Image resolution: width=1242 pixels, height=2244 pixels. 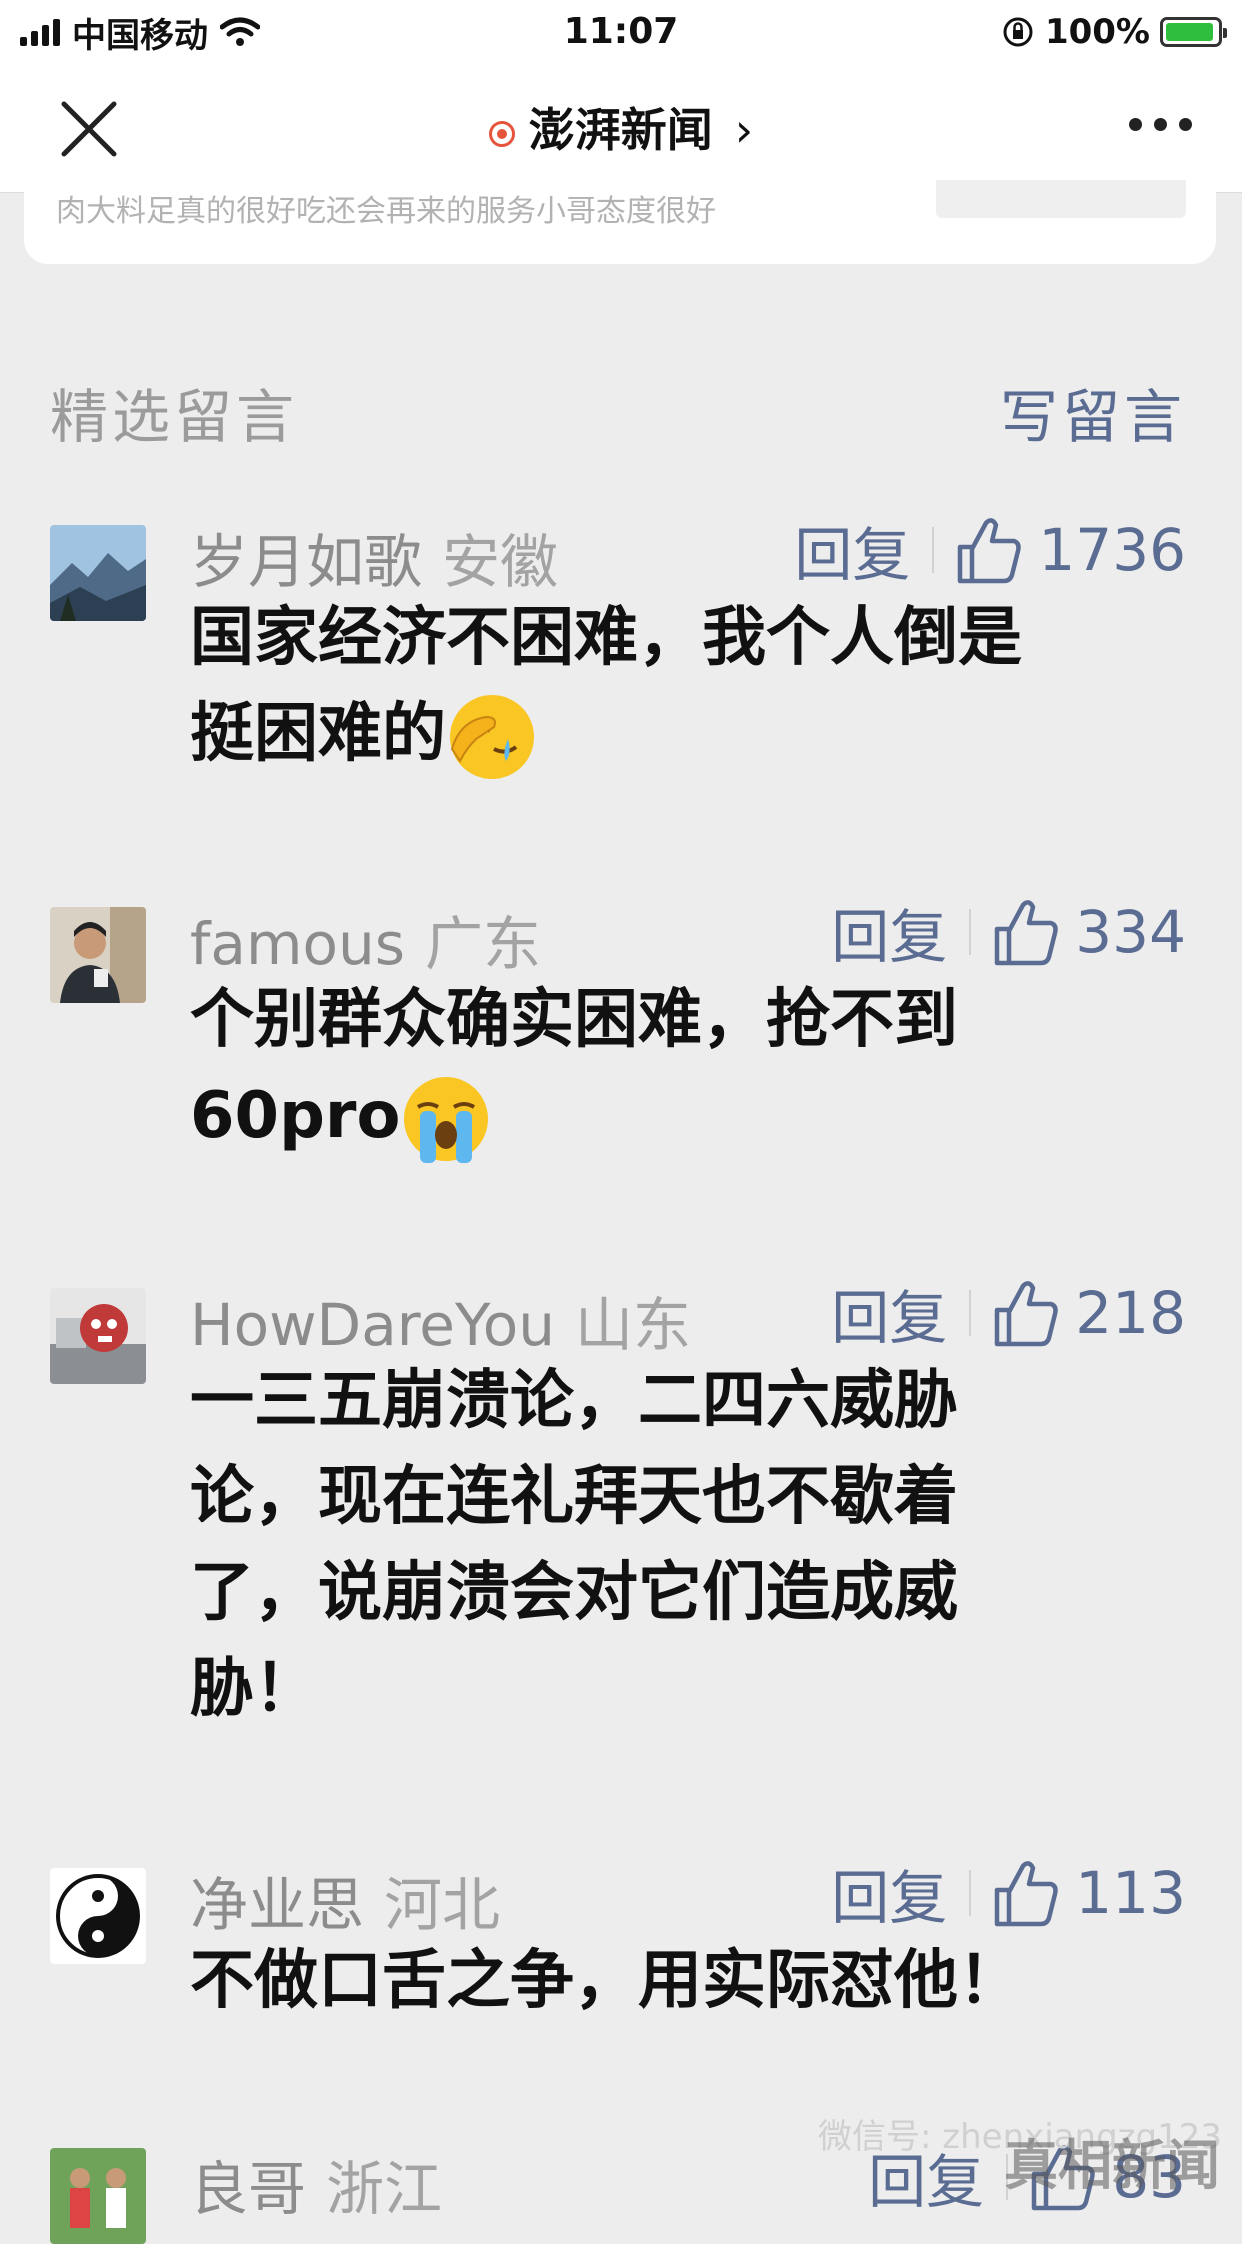 I want to click on card-text: 肉大料足真的很好吃还会再来的服务小哥态度很好, so click(x=386, y=211).